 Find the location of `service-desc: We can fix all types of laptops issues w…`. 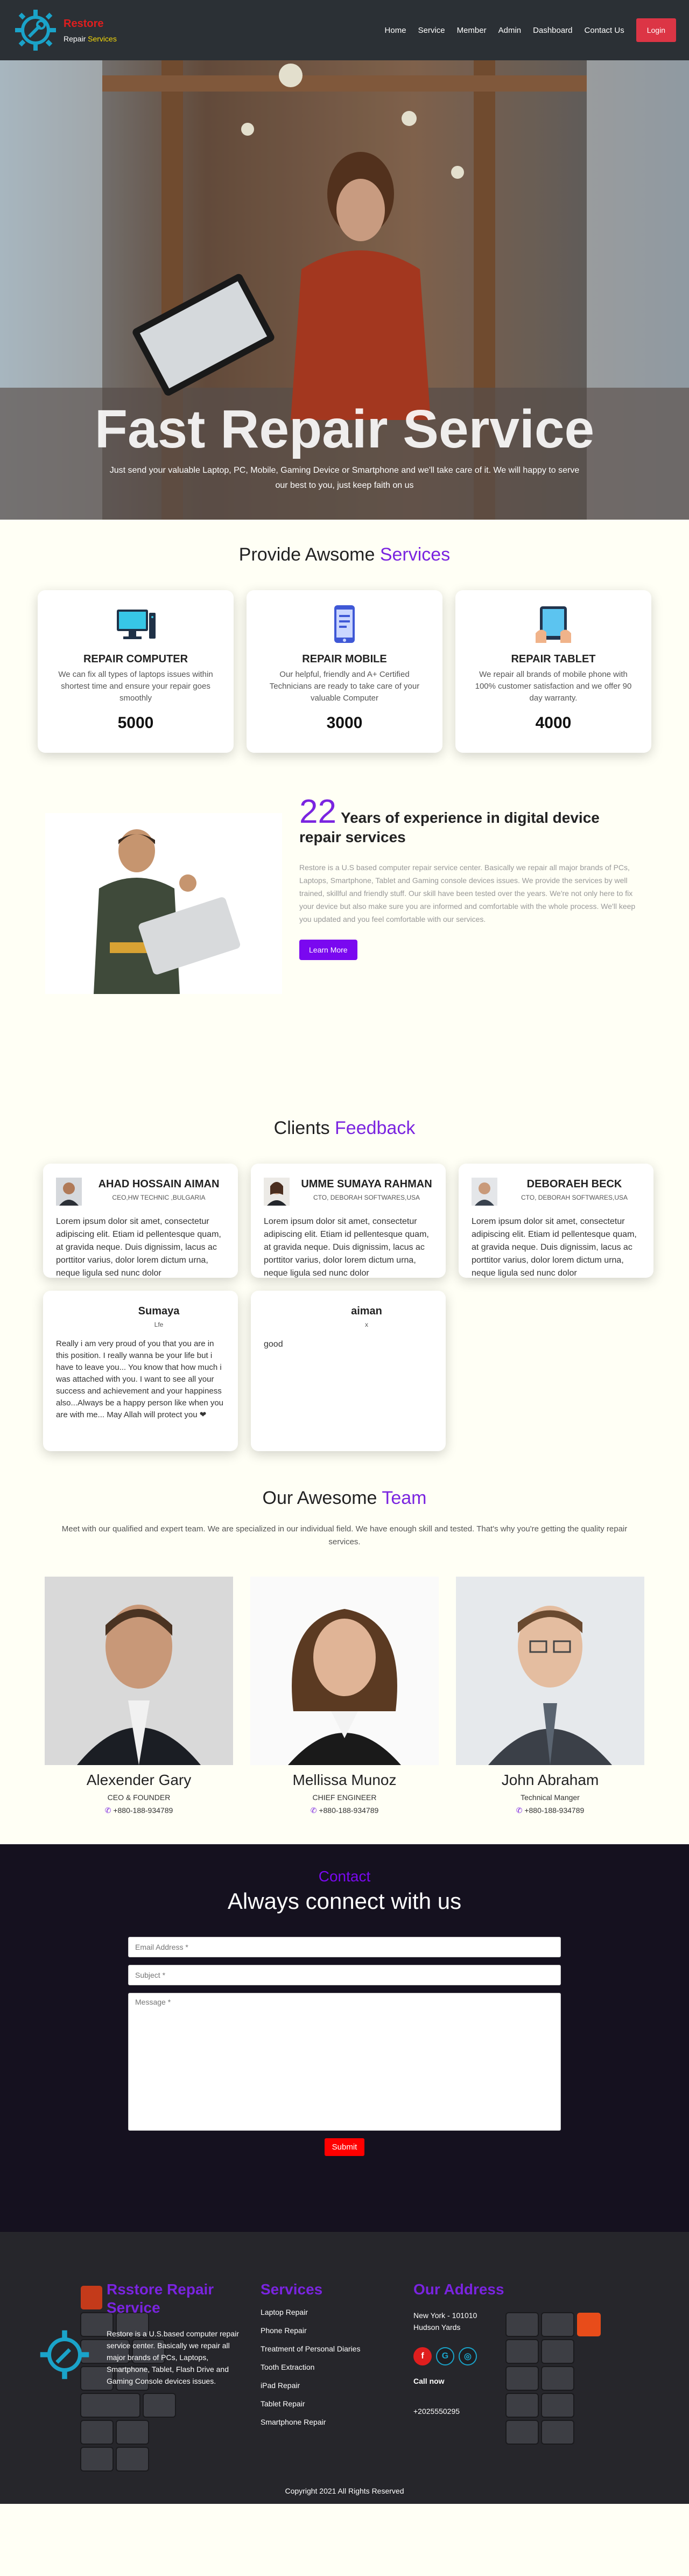

service-desc: We can fix all types of laptops issues w… is located at coordinates (136, 686).